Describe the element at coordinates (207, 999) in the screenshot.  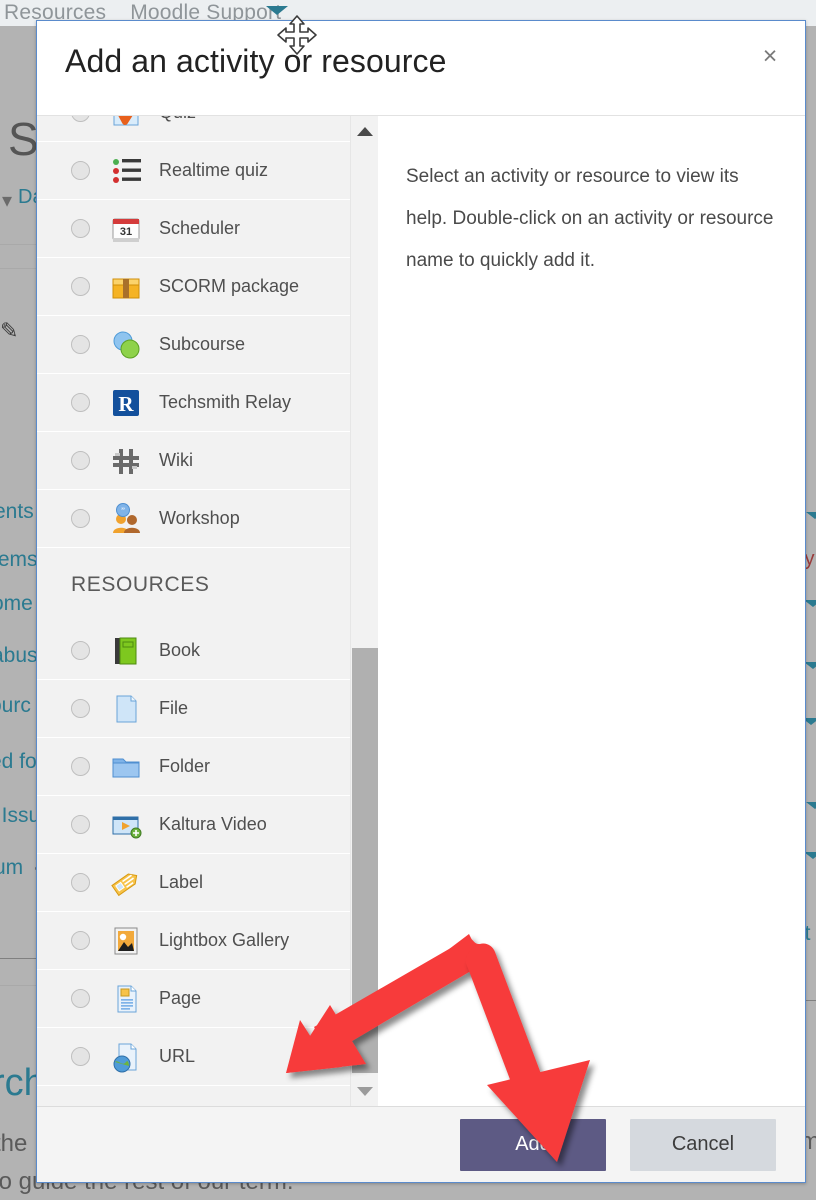
I see `activity-option-row: Page` at that location.